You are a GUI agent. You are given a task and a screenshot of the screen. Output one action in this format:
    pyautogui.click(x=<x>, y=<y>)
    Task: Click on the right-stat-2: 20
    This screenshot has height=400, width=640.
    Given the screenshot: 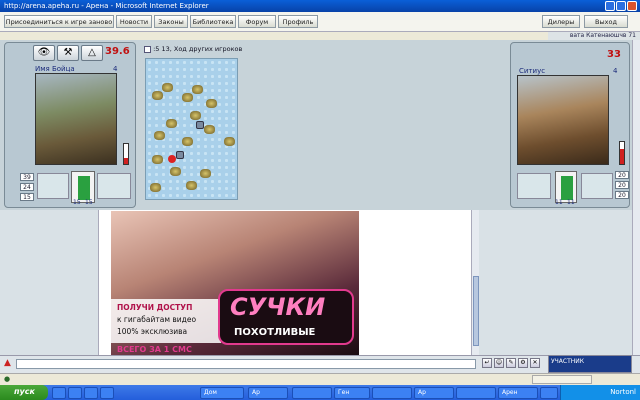 What is the action you would take?
    pyautogui.click(x=622, y=185)
    